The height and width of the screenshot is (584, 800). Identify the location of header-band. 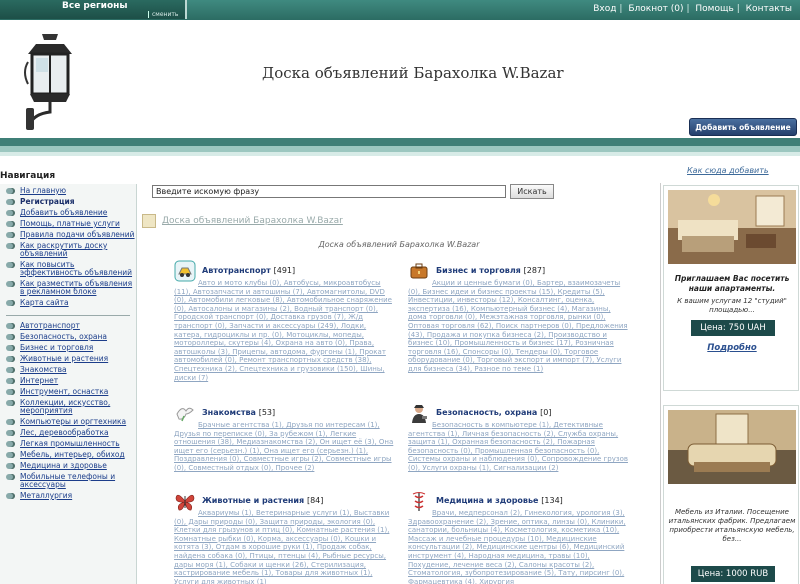
(400, 142).